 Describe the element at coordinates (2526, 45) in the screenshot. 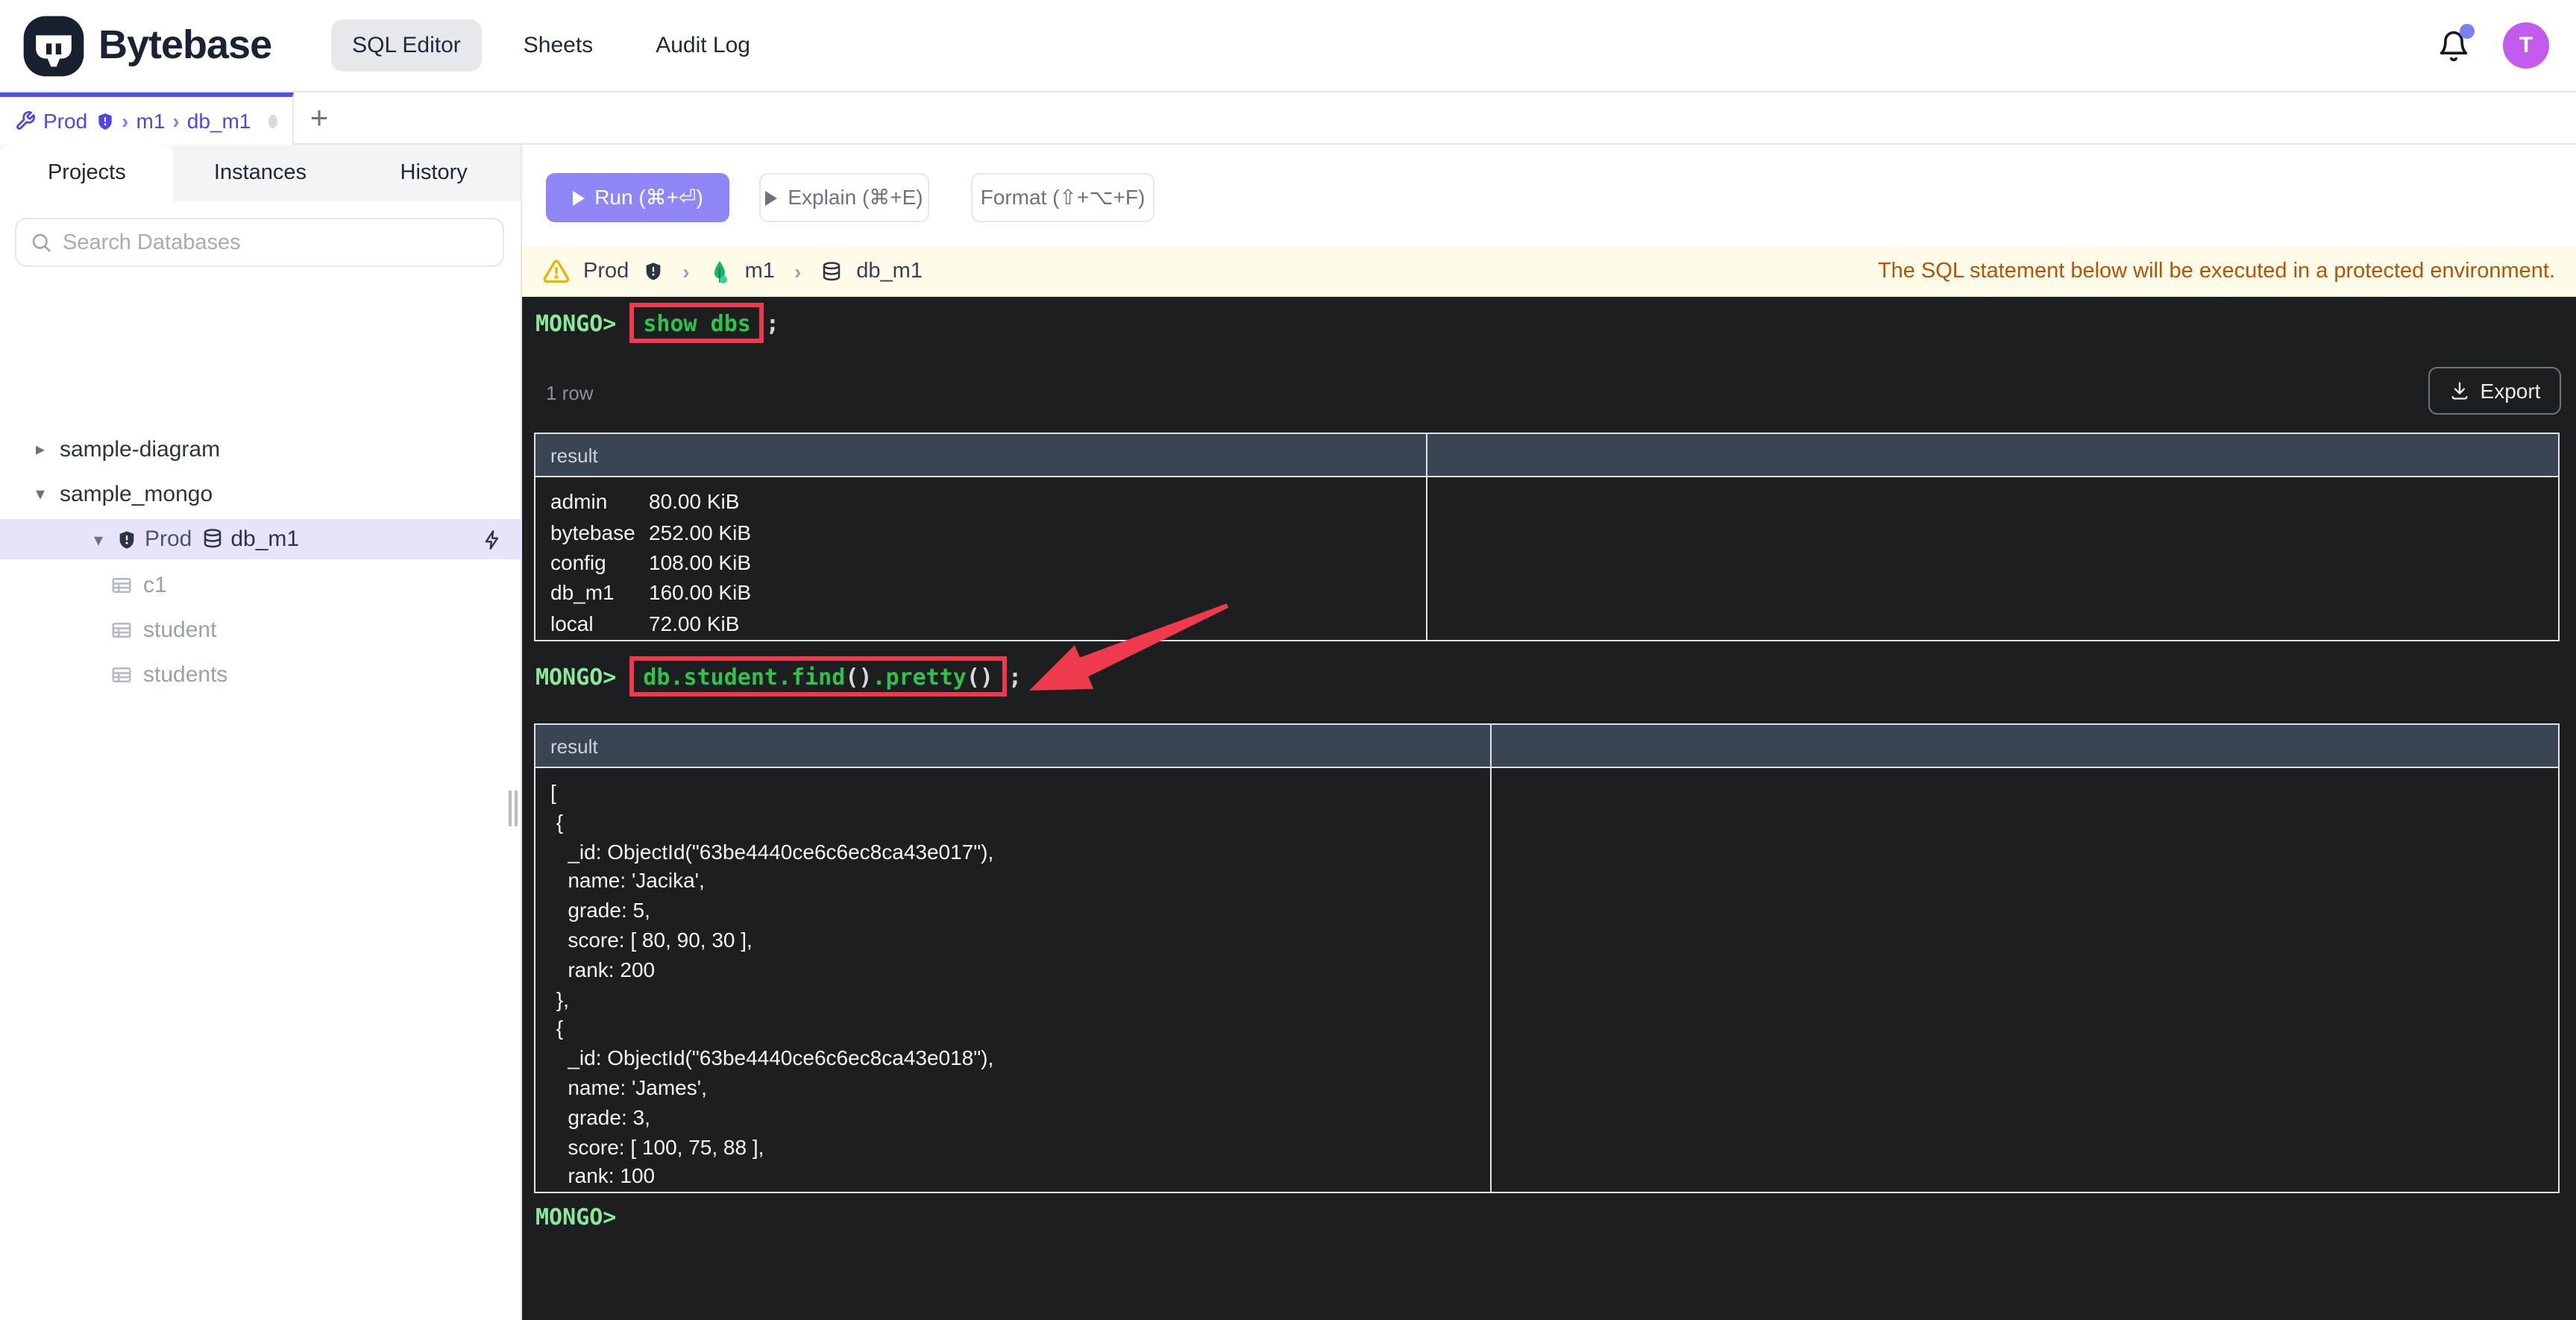

I see `avatar: T` at that location.